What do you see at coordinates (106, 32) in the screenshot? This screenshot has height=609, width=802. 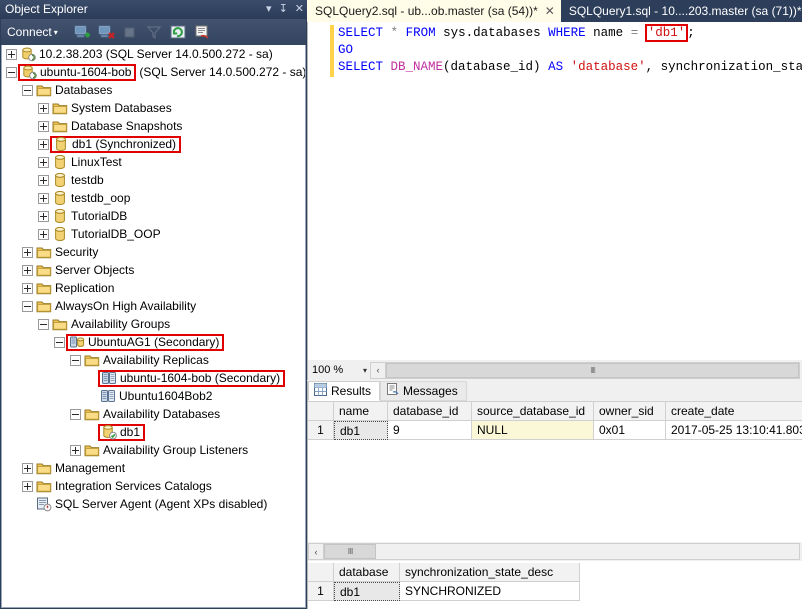 I see `disconnect-object-explorer-icon` at bounding box center [106, 32].